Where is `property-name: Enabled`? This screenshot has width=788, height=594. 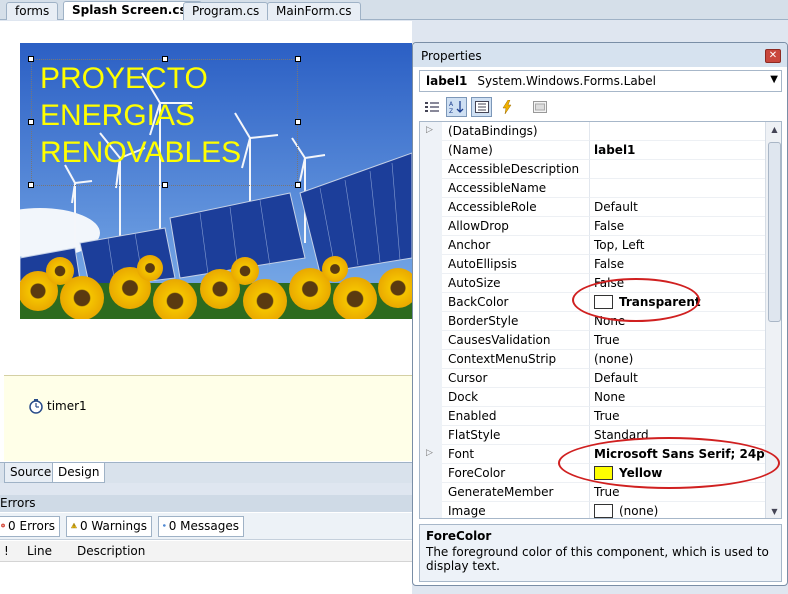
property-name: Enabled is located at coordinates (516, 416).